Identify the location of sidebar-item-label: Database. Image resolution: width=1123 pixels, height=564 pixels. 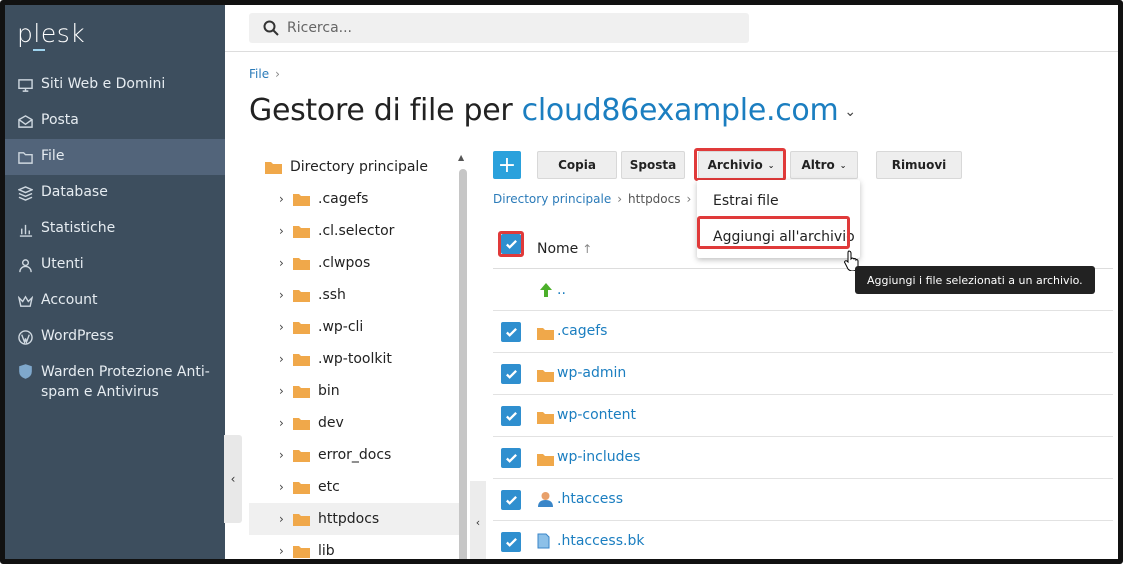
(74, 192).